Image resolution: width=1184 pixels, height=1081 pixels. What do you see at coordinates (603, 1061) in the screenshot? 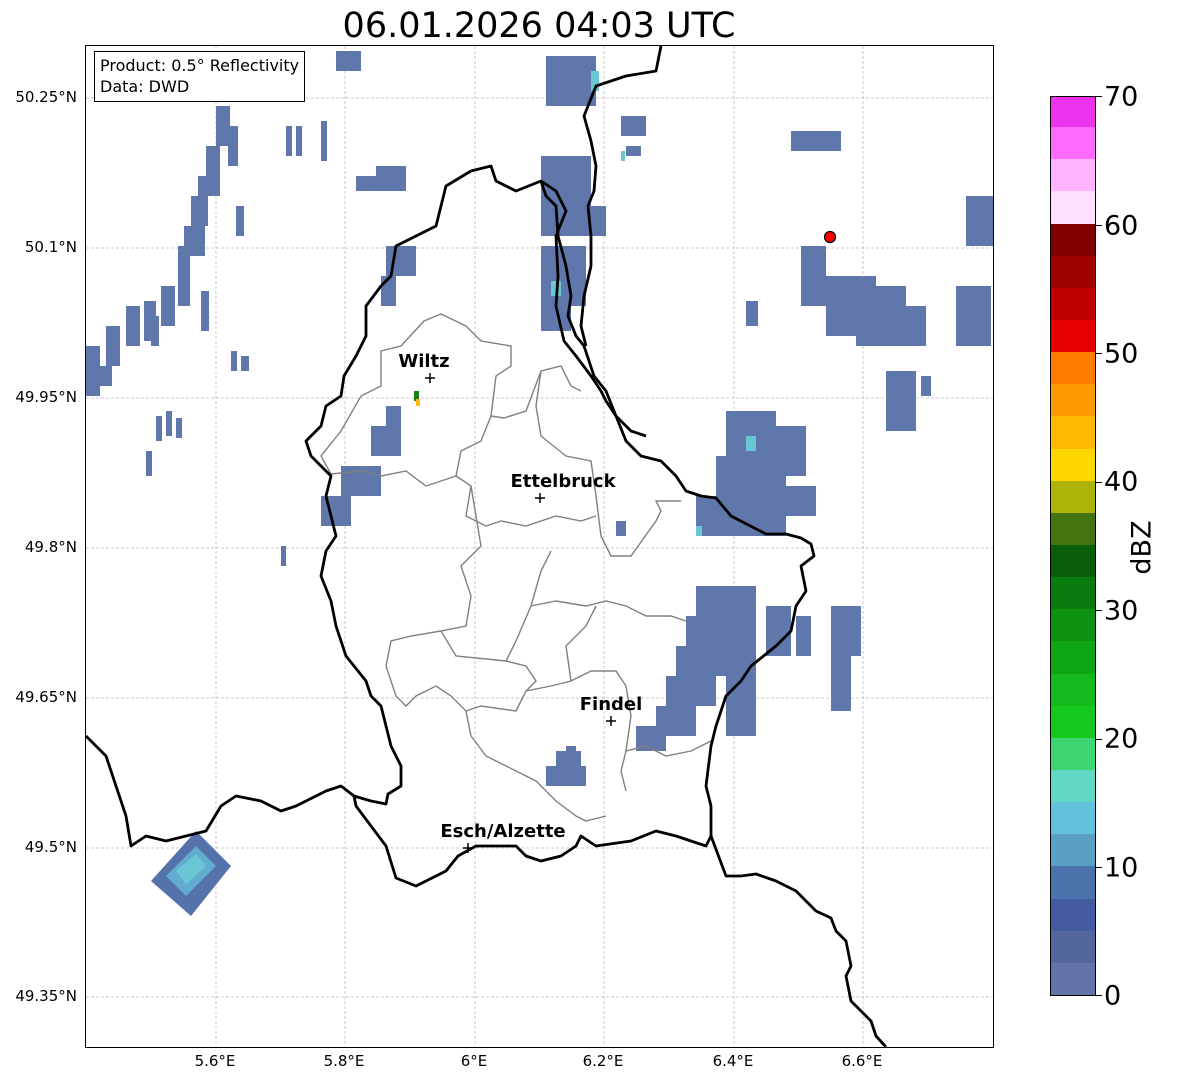
I see `lon-label: 6.2°E` at bounding box center [603, 1061].